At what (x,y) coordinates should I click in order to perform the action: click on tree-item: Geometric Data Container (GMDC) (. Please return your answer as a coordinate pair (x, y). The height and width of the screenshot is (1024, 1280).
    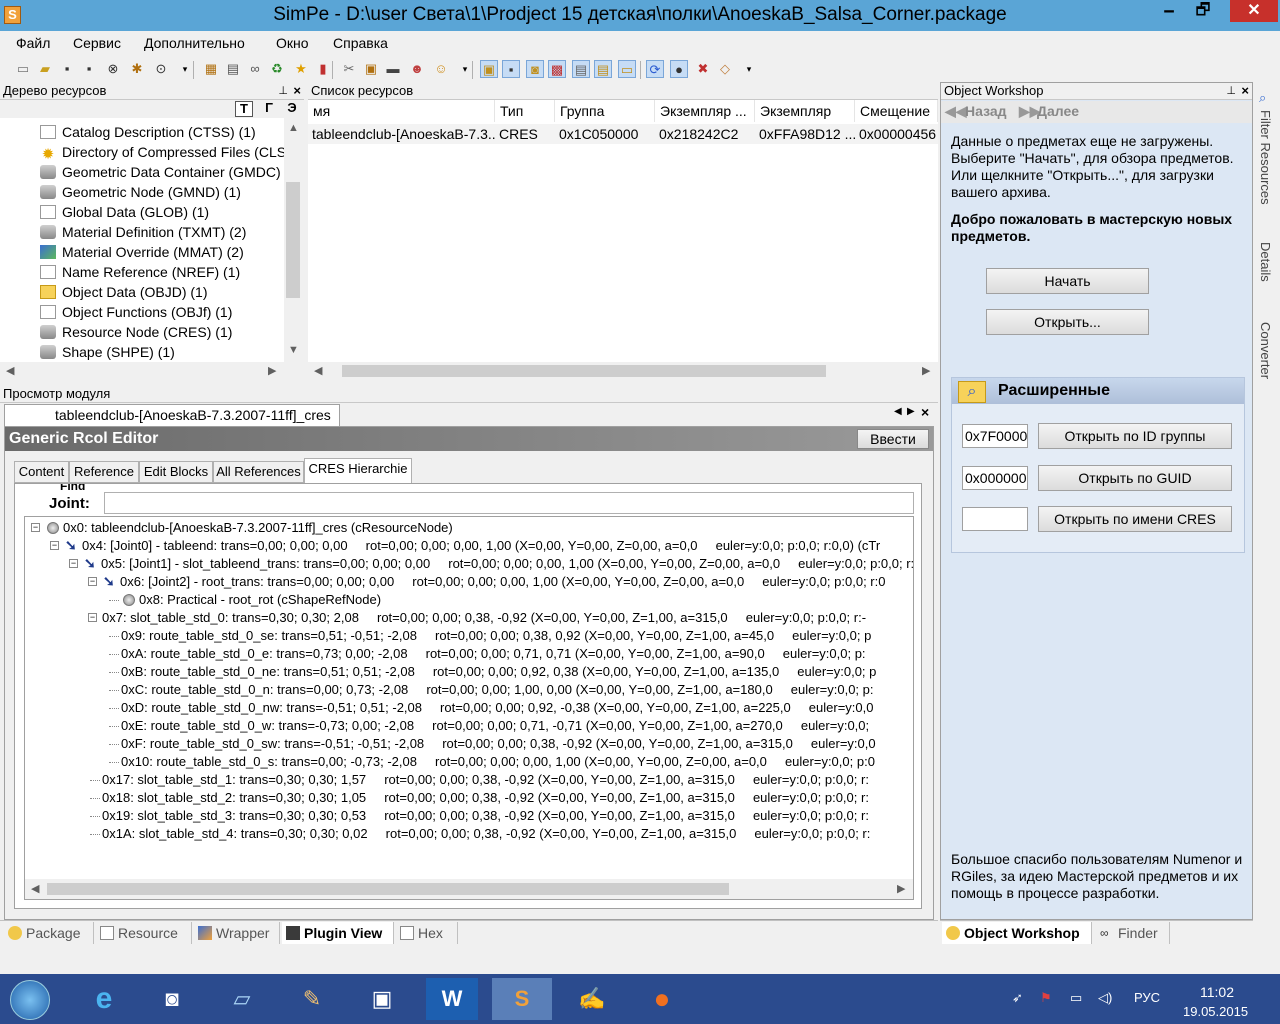
    Looking at the image, I should click on (164, 172).